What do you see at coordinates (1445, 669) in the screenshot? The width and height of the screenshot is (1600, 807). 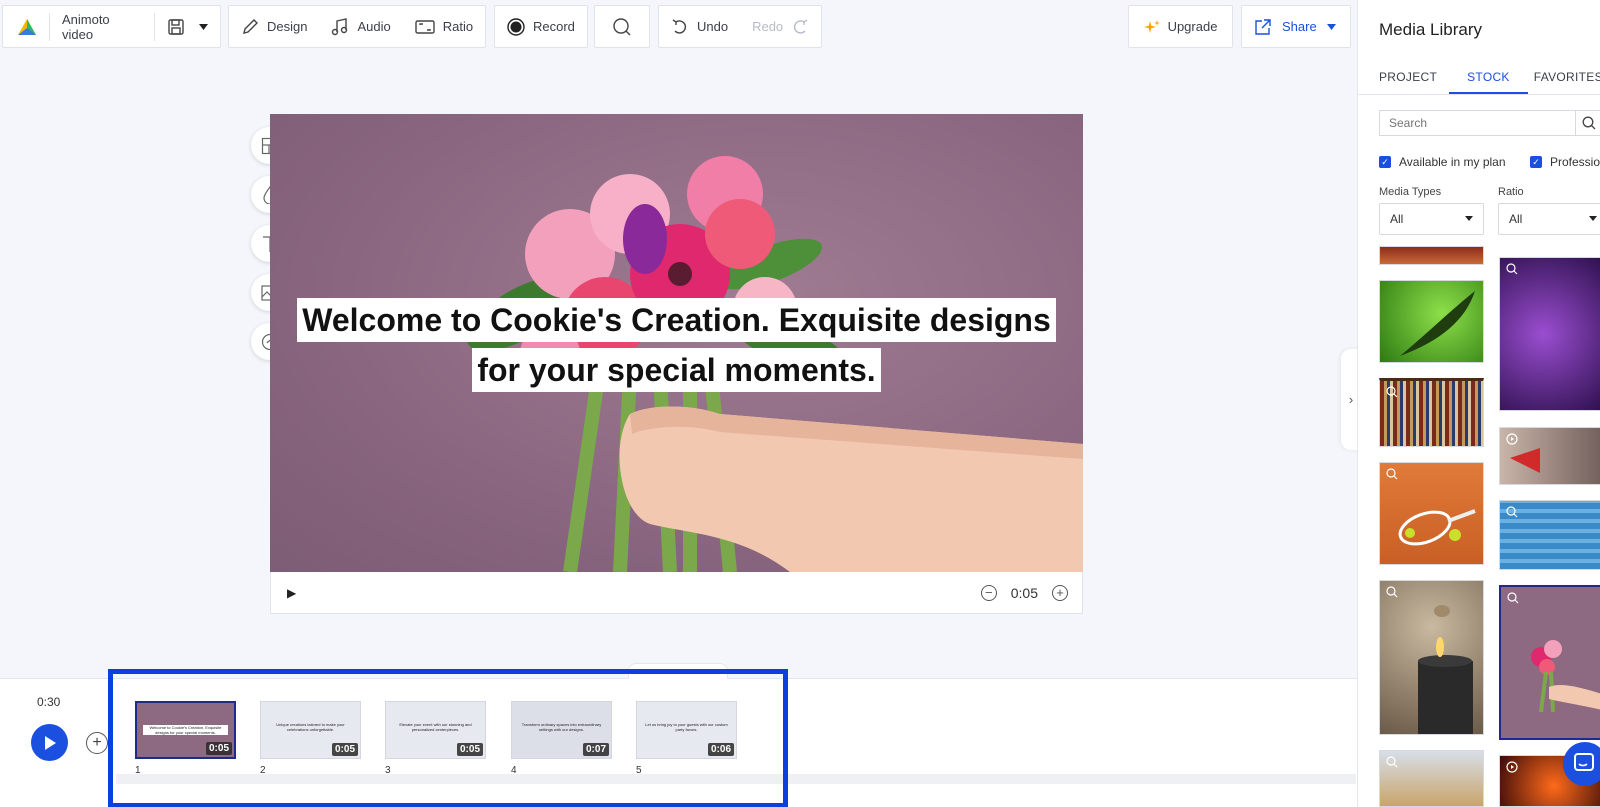 I see `candles-image` at bounding box center [1445, 669].